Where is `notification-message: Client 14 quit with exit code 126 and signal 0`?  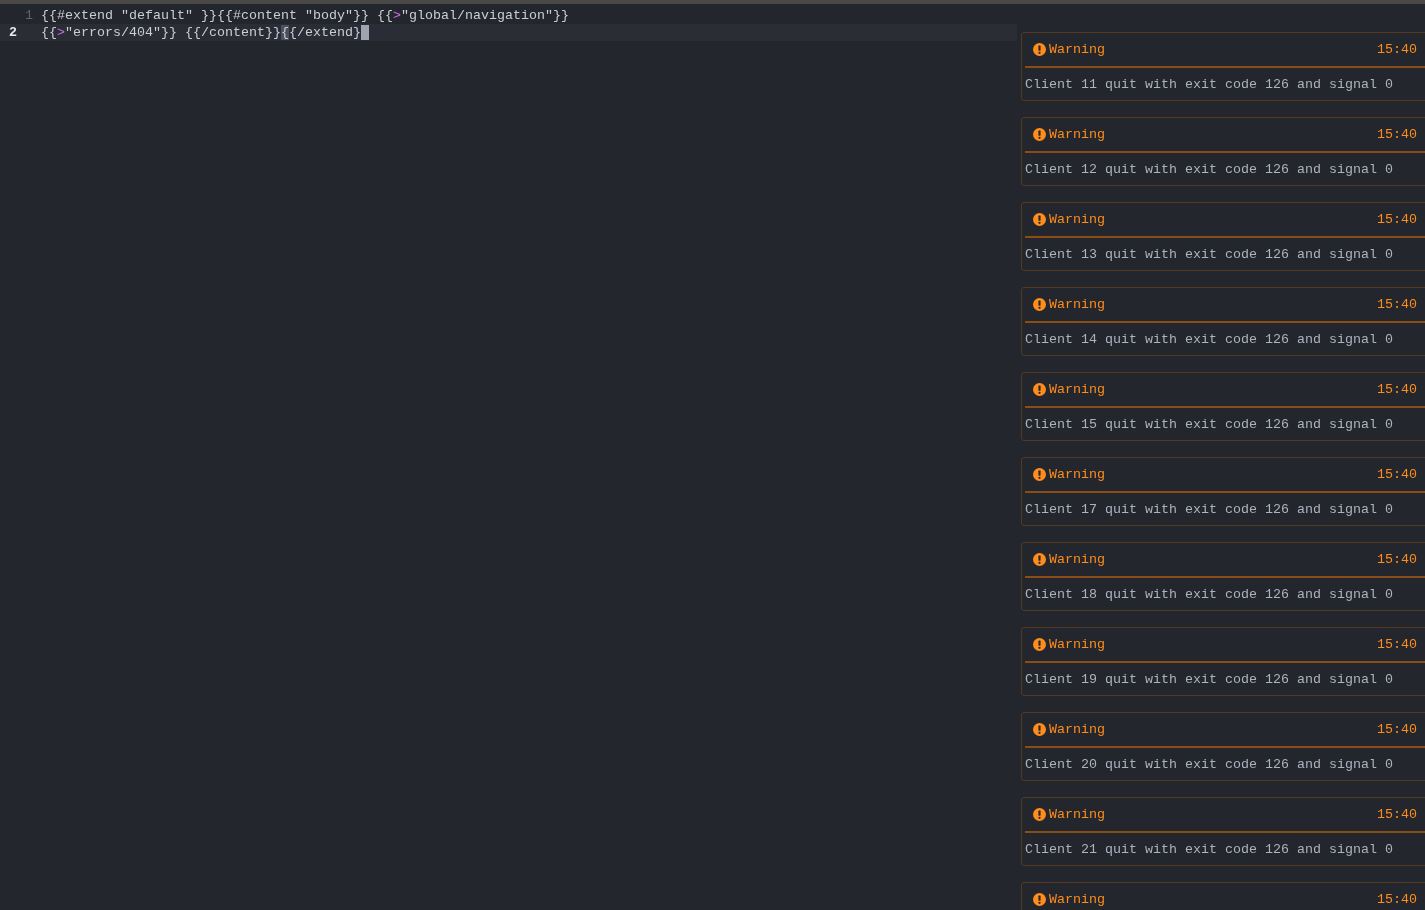 notification-message: Client 14 quit with exit code 126 and signal 0 is located at coordinates (1209, 339).